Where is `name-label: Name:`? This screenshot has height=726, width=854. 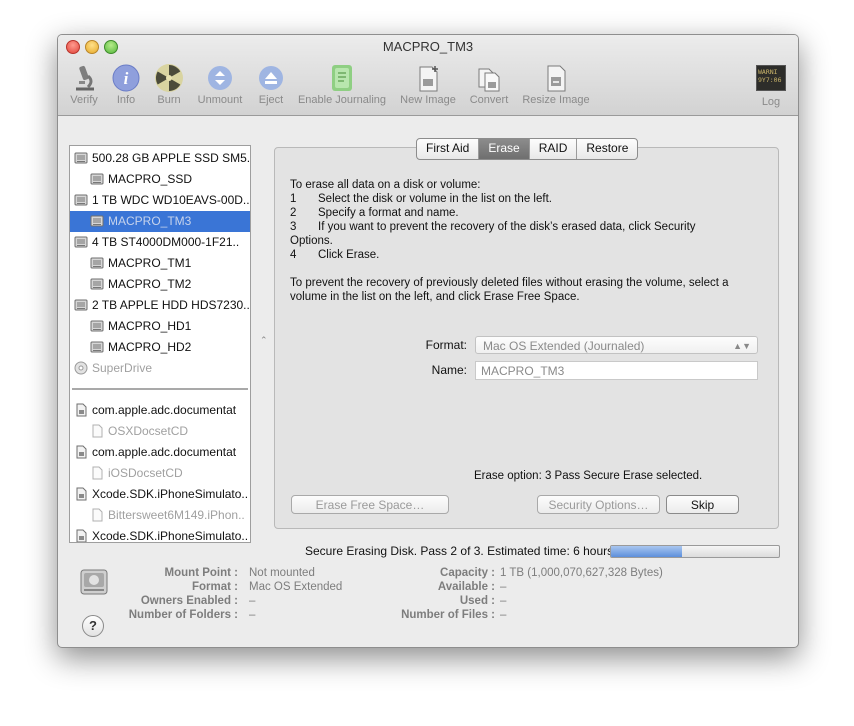
name-label: Name: is located at coordinates (449, 370).